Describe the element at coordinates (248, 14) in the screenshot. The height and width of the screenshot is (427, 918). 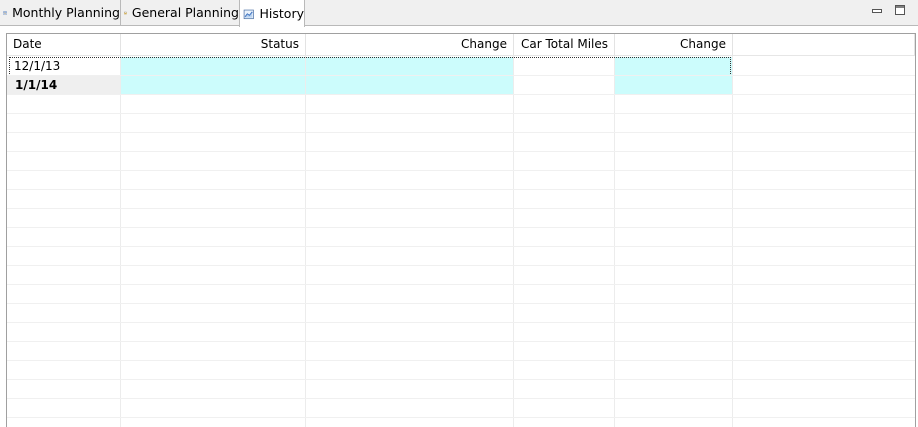
I see `chart-icon` at that location.